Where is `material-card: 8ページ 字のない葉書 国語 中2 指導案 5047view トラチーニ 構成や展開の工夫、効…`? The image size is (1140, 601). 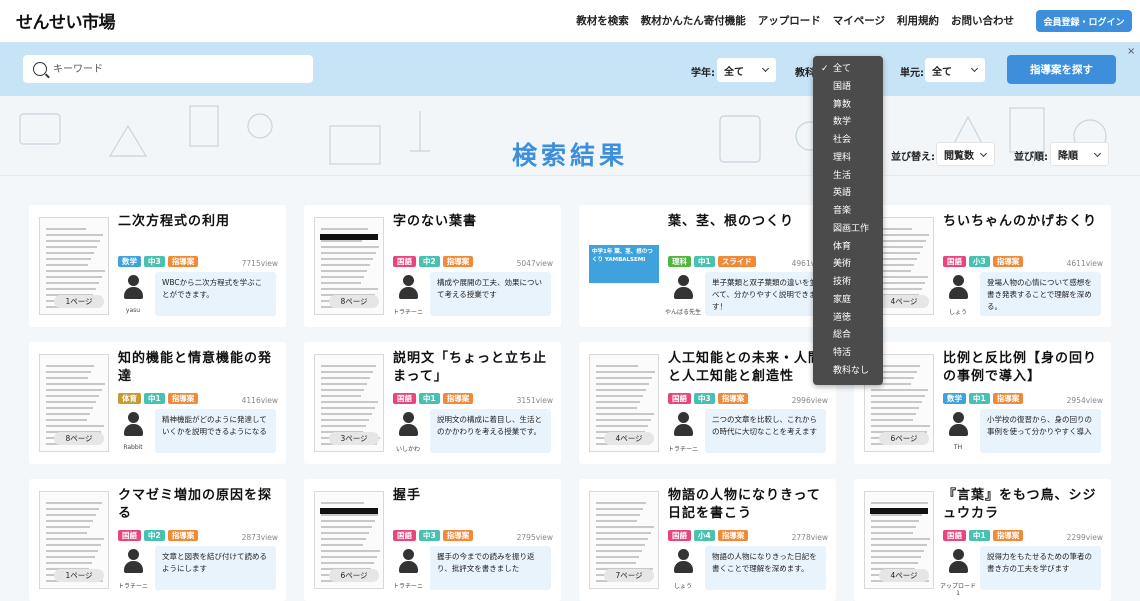 material-card: 8ページ 字のない葉書 国語 中2 指導案 5047view トラチーニ 構成や展開の工夫、効… is located at coordinates (432, 266).